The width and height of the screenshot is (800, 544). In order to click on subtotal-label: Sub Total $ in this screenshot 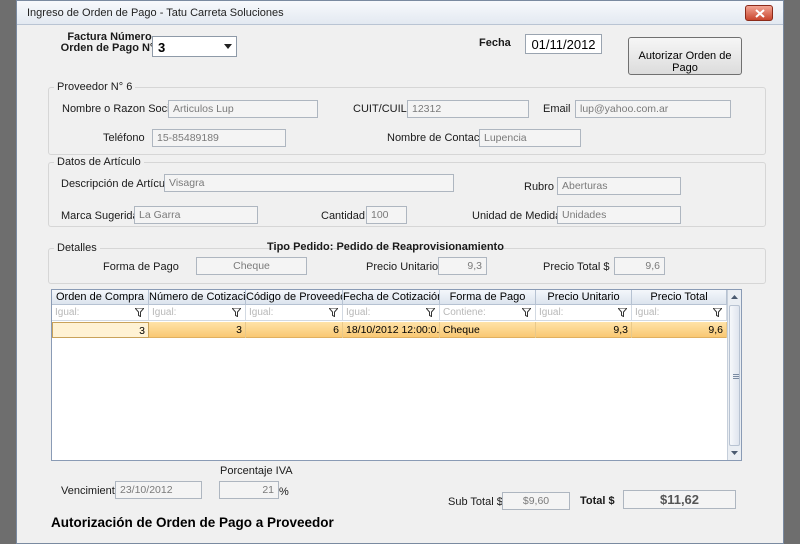, I will do `click(475, 502)`.